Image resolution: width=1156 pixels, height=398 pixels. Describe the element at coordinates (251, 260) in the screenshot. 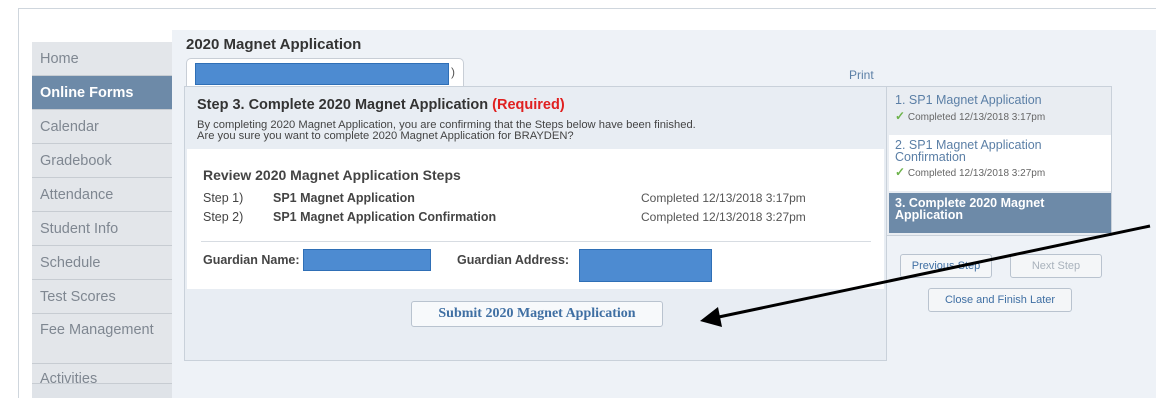

I see `guardian-name-label: Guardian Name:` at that location.